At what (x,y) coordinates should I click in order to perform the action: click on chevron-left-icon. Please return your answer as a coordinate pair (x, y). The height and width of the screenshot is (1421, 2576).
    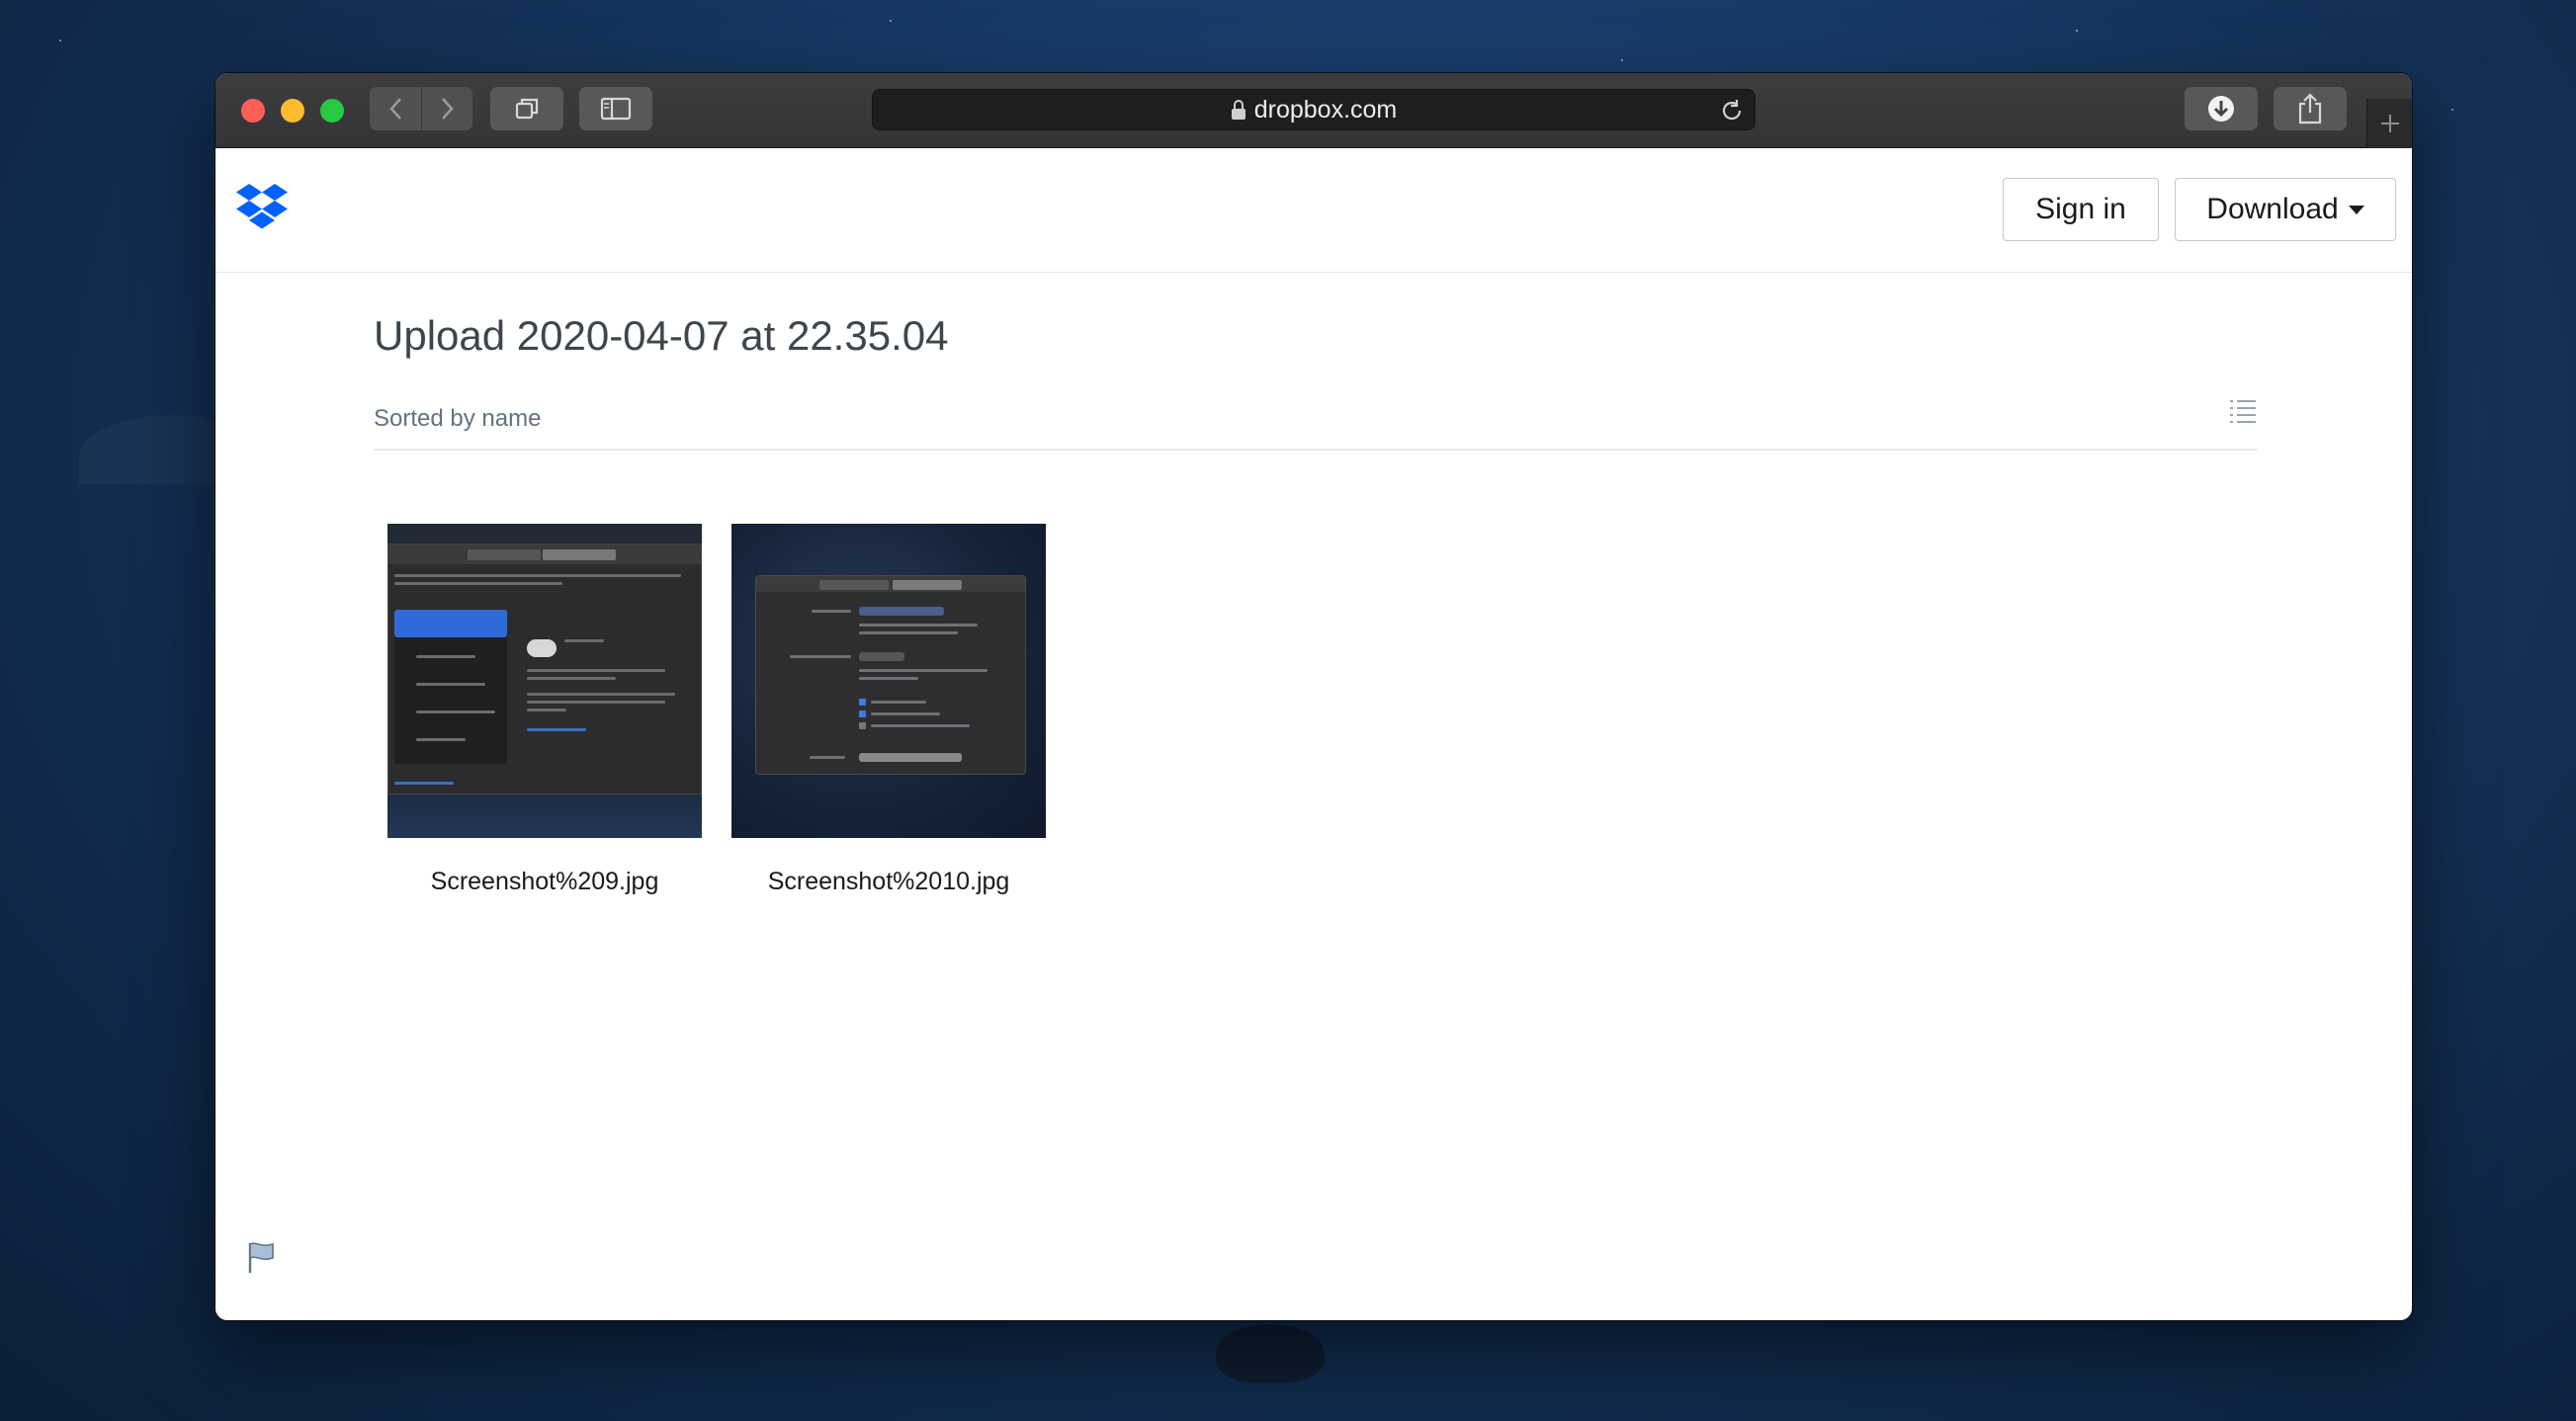
    Looking at the image, I should click on (395, 109).